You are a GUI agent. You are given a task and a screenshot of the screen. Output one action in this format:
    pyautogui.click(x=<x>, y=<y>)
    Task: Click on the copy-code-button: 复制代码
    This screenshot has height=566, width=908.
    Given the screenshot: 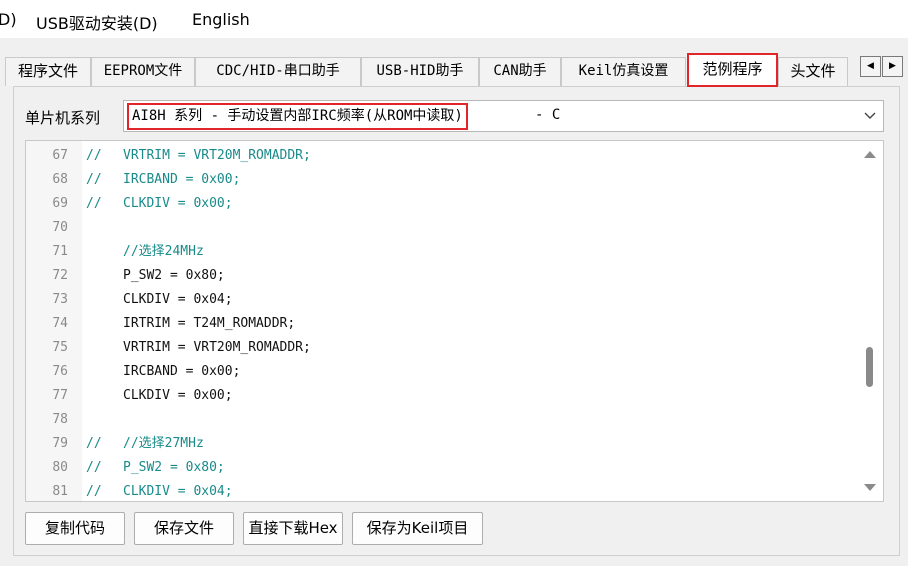 What is the action you would take?
    pyautogui.click(x=75, y=528)
    